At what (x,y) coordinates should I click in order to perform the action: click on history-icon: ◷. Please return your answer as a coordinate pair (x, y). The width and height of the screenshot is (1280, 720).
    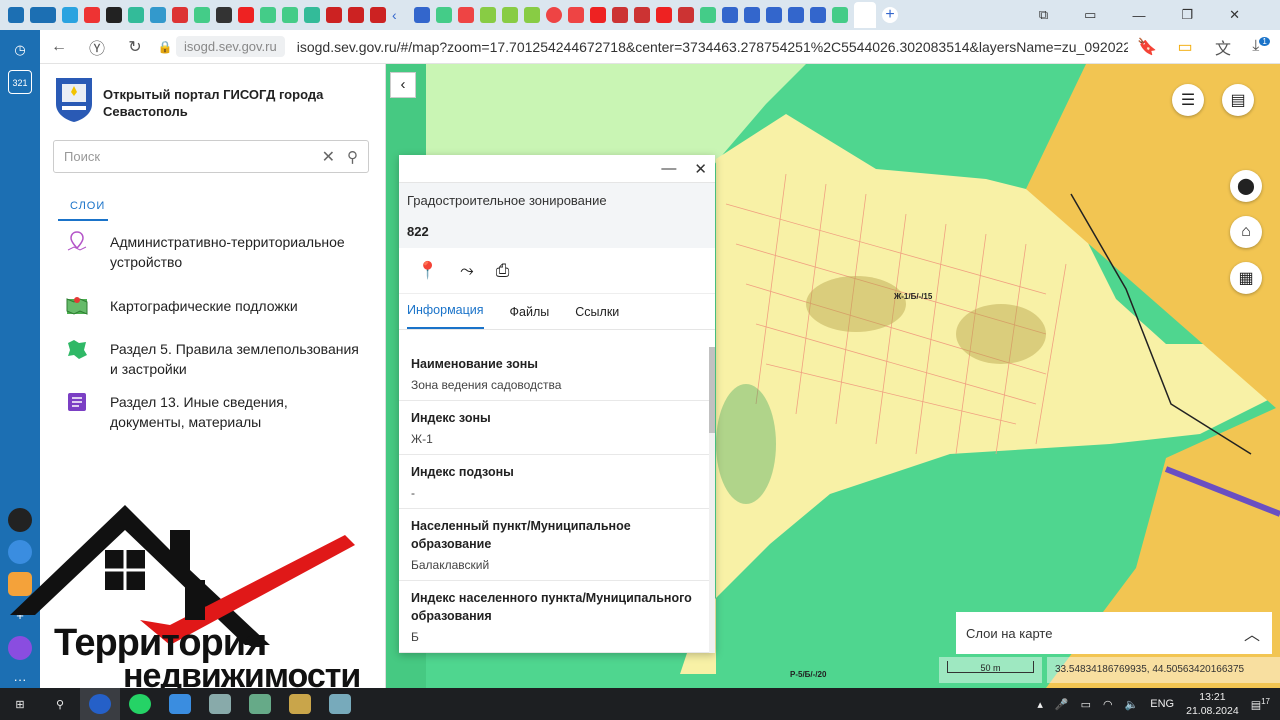
    Looking at the image, I should click on (20, 50).